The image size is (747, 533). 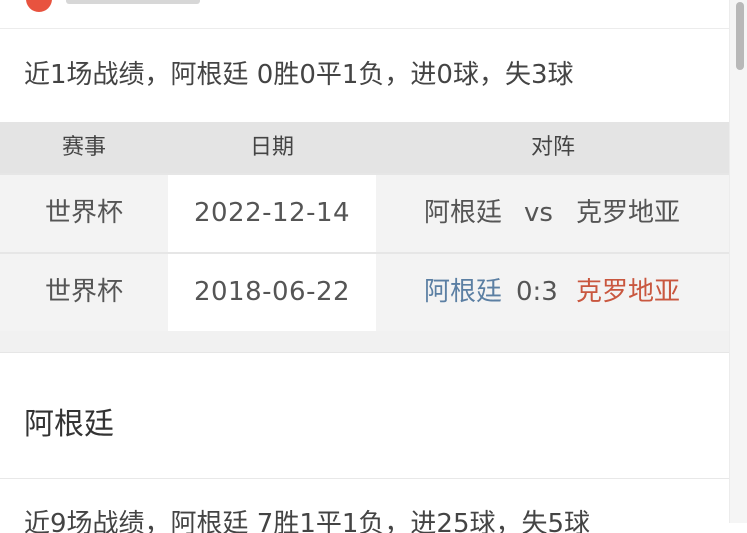 I want to click on cell-matchup: 阿根廷 vs 克罗地亚, so click(x=553, y=213).